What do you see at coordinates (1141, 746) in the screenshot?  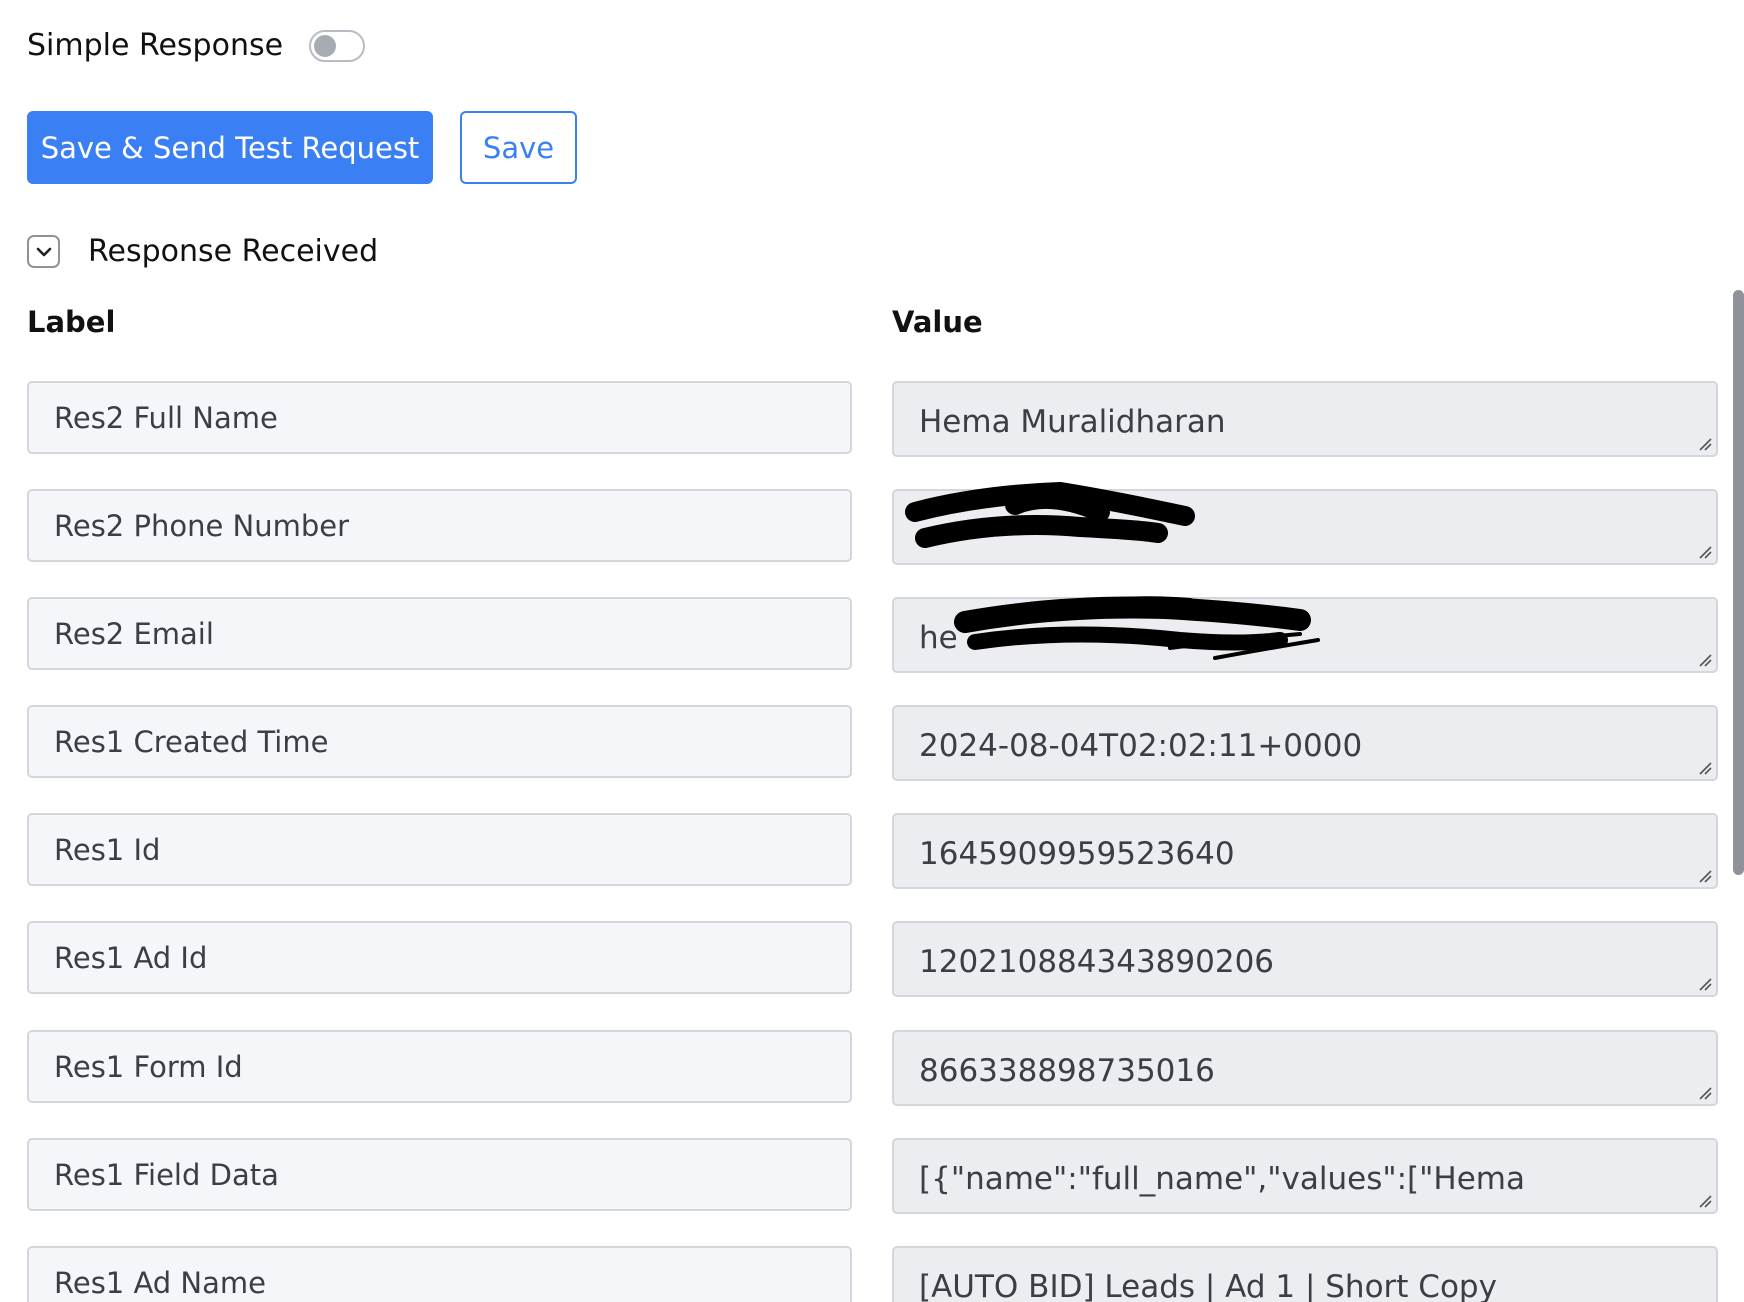 I see `value-text: 2024-08-04T02:02:11+0000` at bounding box center [1141, 746].